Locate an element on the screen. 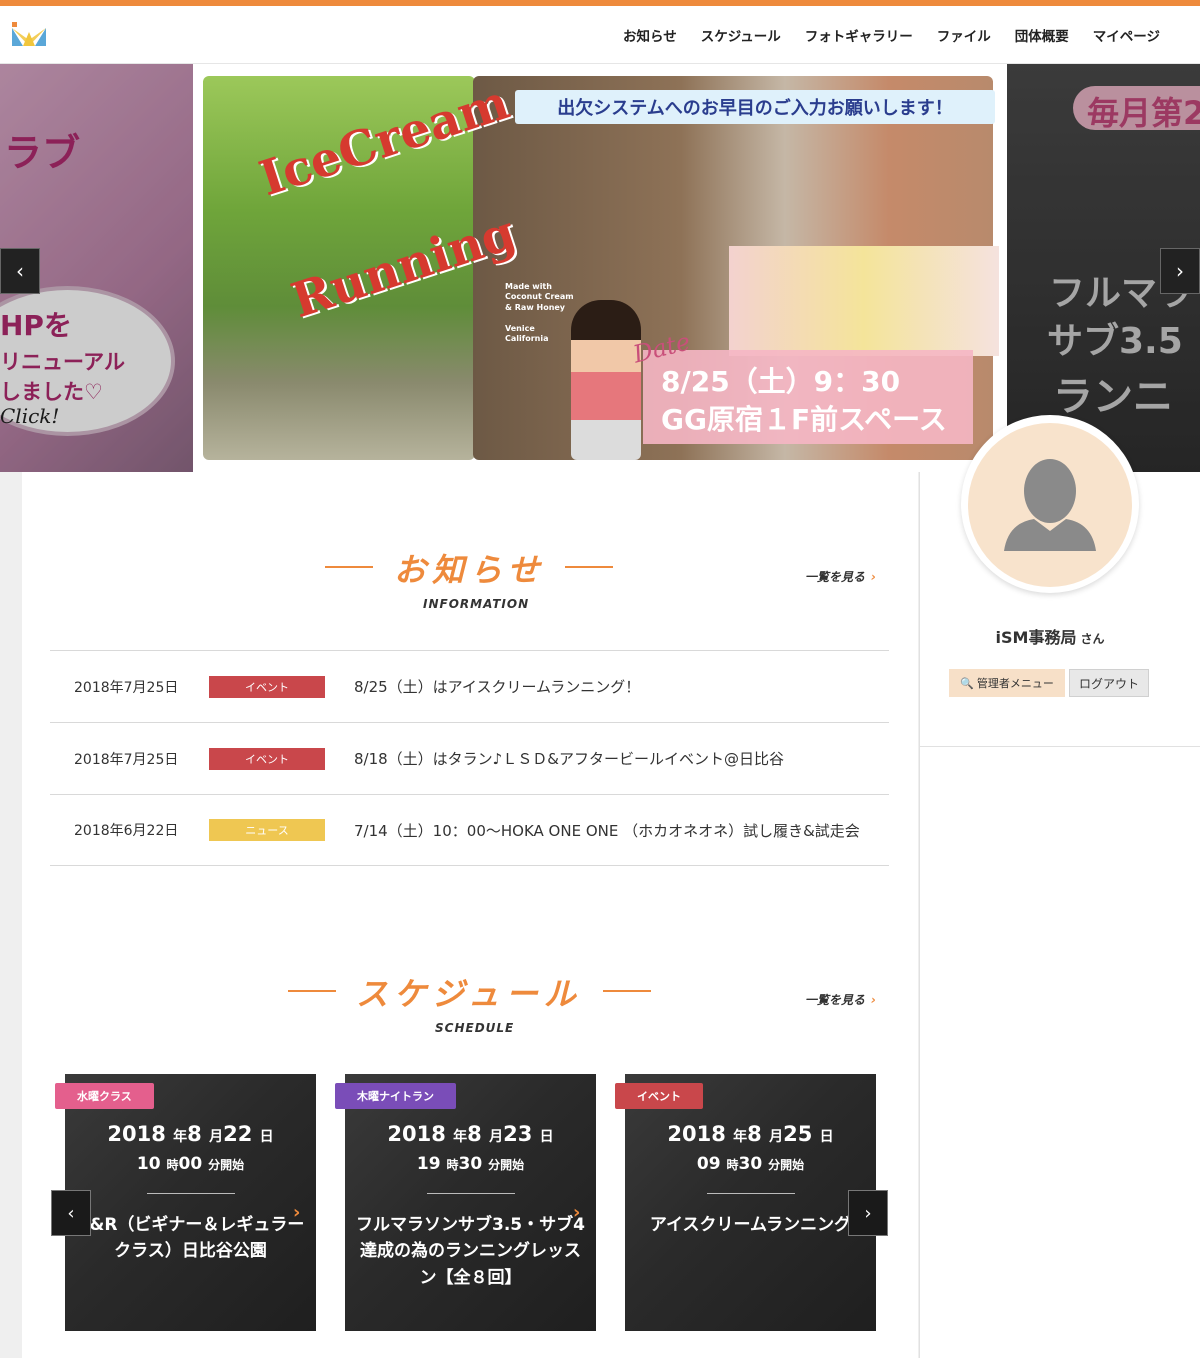  news-title: 8/25（土）はアイスクリームランニング！ is located at coordinates (497, 686).